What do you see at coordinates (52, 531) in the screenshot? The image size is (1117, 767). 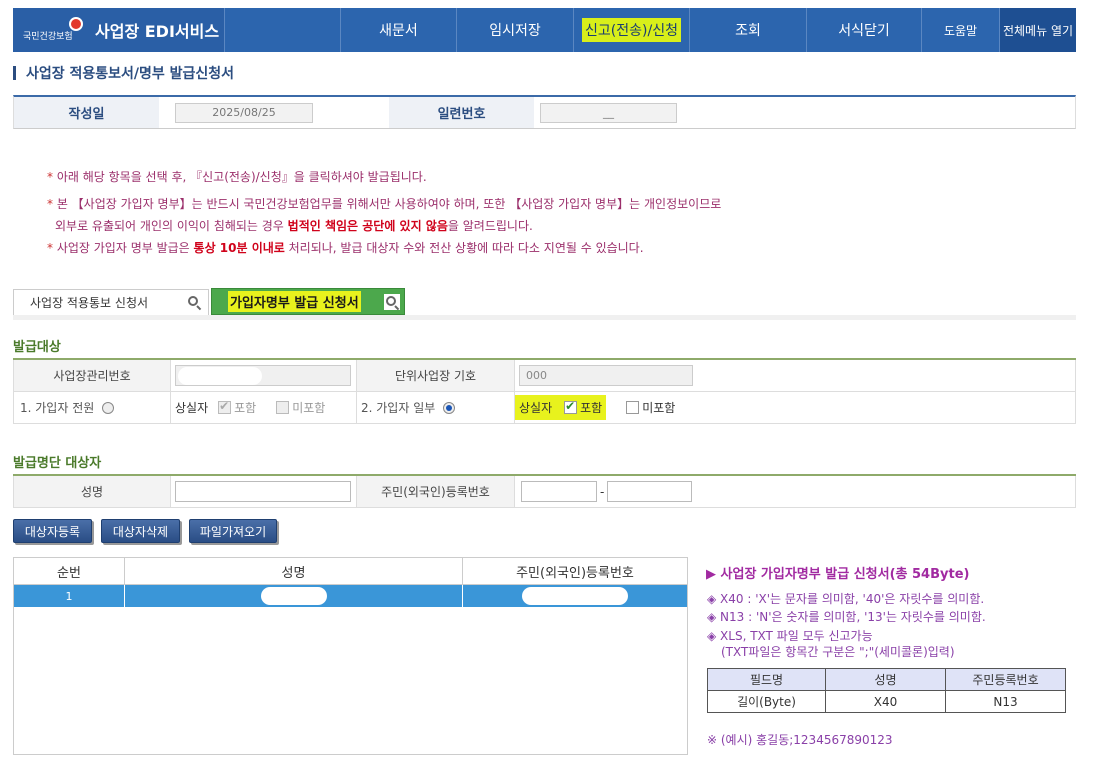 I see `add-target-button: 대상자등록` at bounding box center [52, 531].